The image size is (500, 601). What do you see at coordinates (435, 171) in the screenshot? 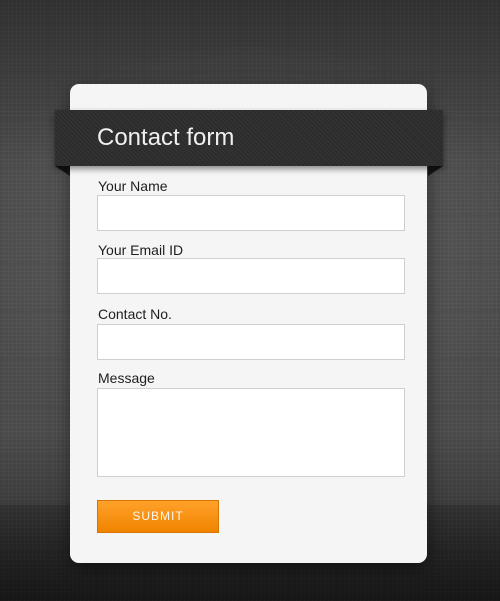
I see `ribbon-fold-right` at bounding box center [435, 171].